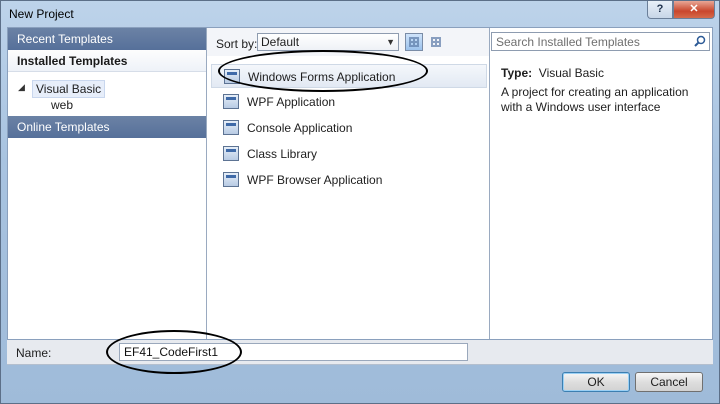  What do you see at coordinates (174, 352) in the screenshot?
I see `annotation-ellipse-name` at bounding box center [174, 352].